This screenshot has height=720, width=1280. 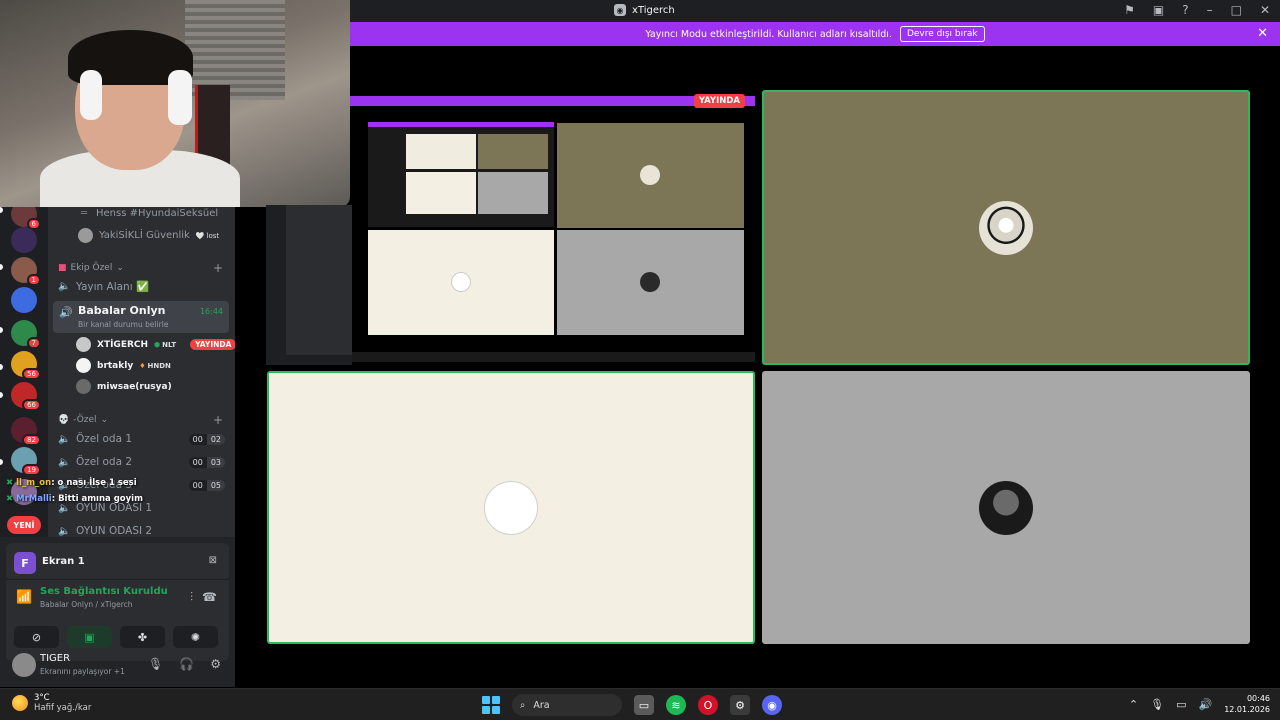 I want to click on tiger-avatar, so click(x=650, y=175).